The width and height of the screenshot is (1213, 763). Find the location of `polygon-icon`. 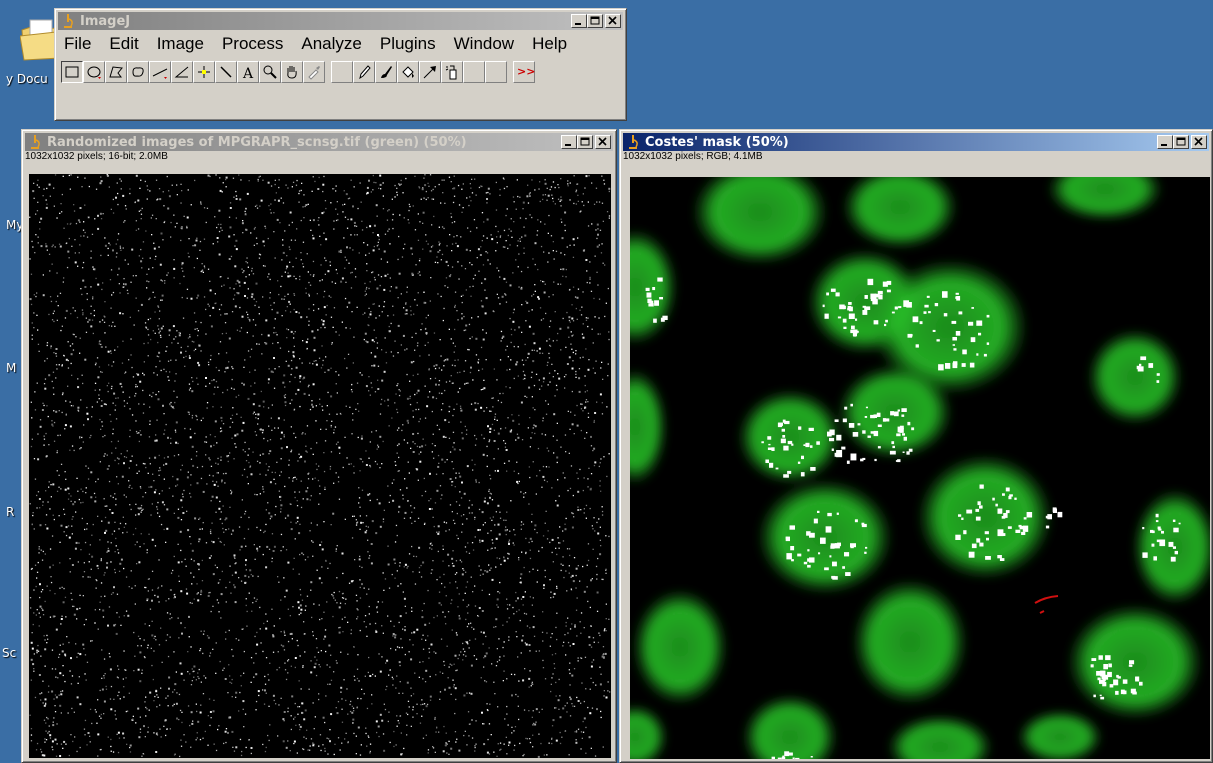

polygon-icon is located at coordinates (116, 72).